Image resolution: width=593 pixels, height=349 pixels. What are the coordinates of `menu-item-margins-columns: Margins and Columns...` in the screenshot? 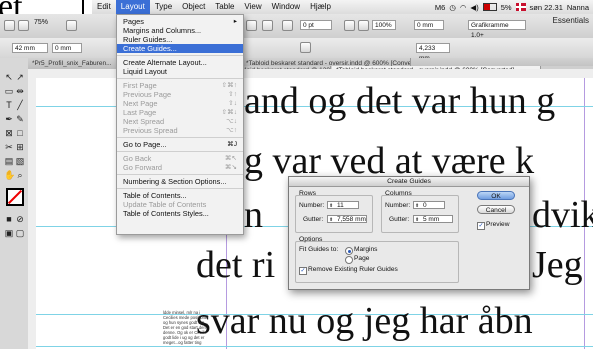 It's located at (180, 30).